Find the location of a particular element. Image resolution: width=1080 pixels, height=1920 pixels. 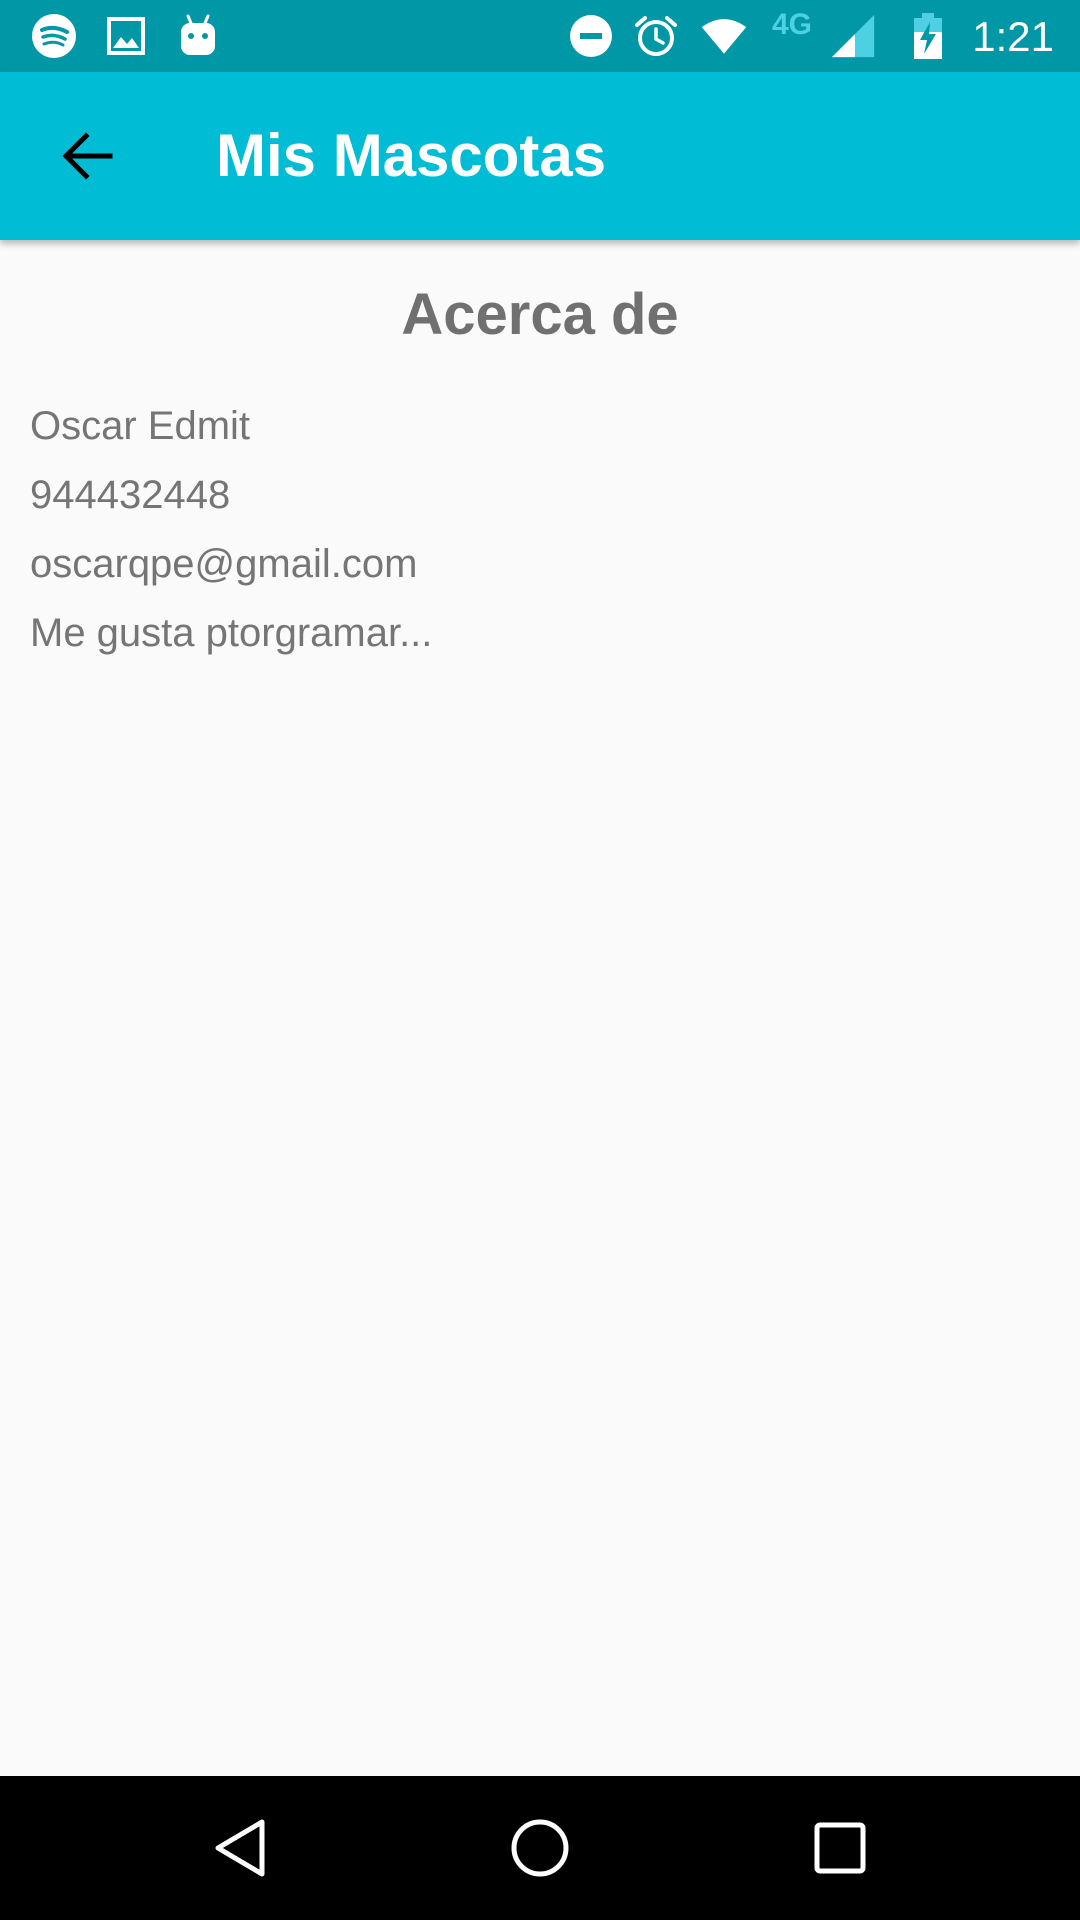

about-heading: Acerca de is located at coordinates (540, 314).